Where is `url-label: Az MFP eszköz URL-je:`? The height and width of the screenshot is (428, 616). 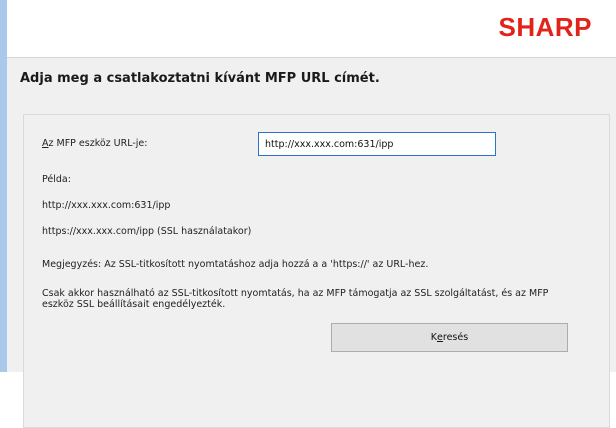
url-label: Az MFP eszköz URL-je: is located at coordinates (94, 143).